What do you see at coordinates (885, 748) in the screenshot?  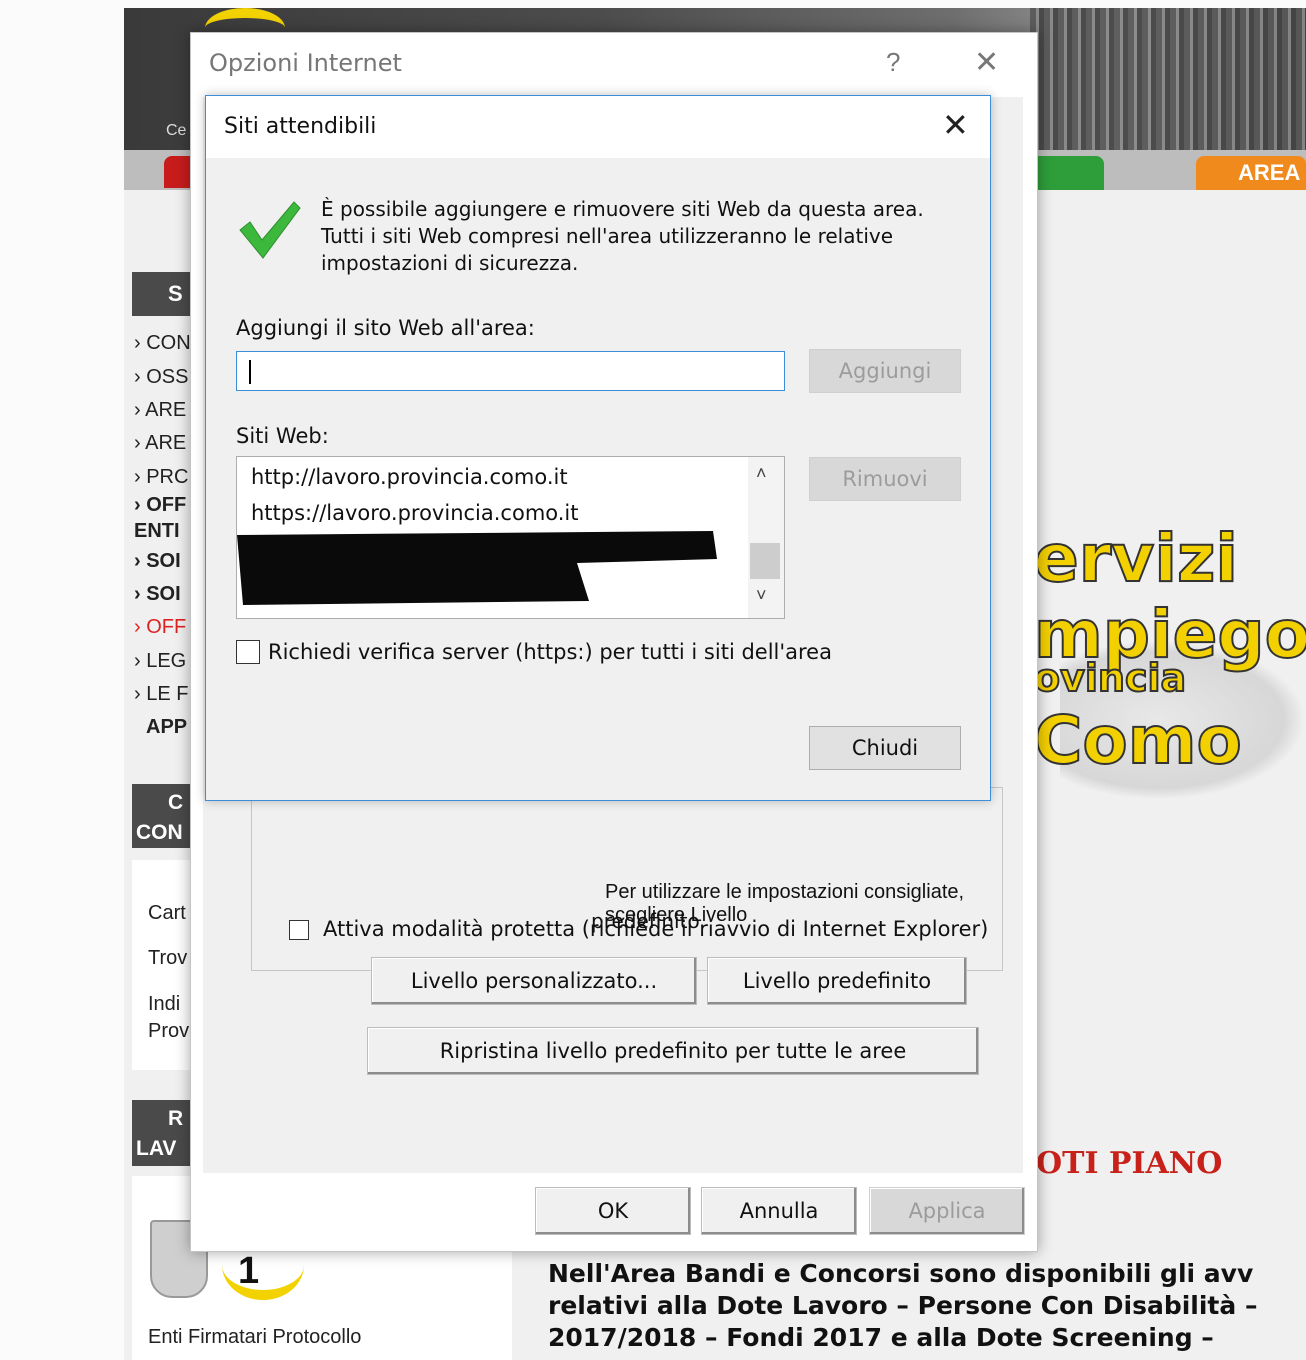 I see `close-button: Chiudi` at bounding box center [885, 748].